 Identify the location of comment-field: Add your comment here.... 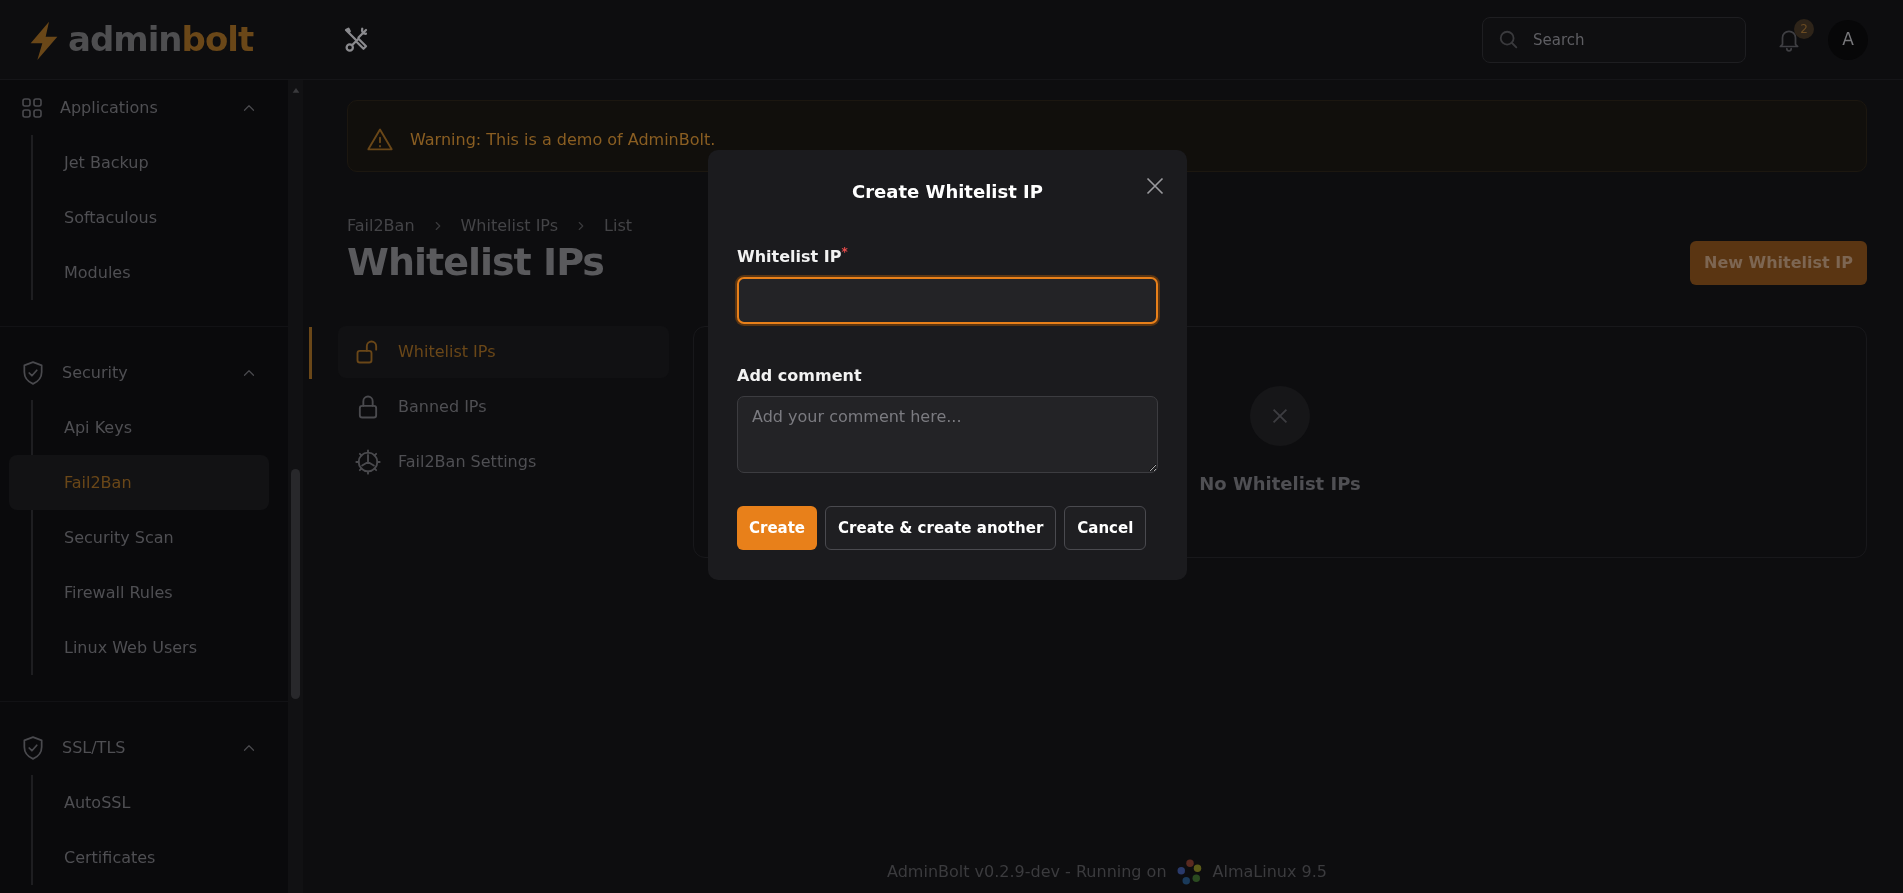
(947, 434).